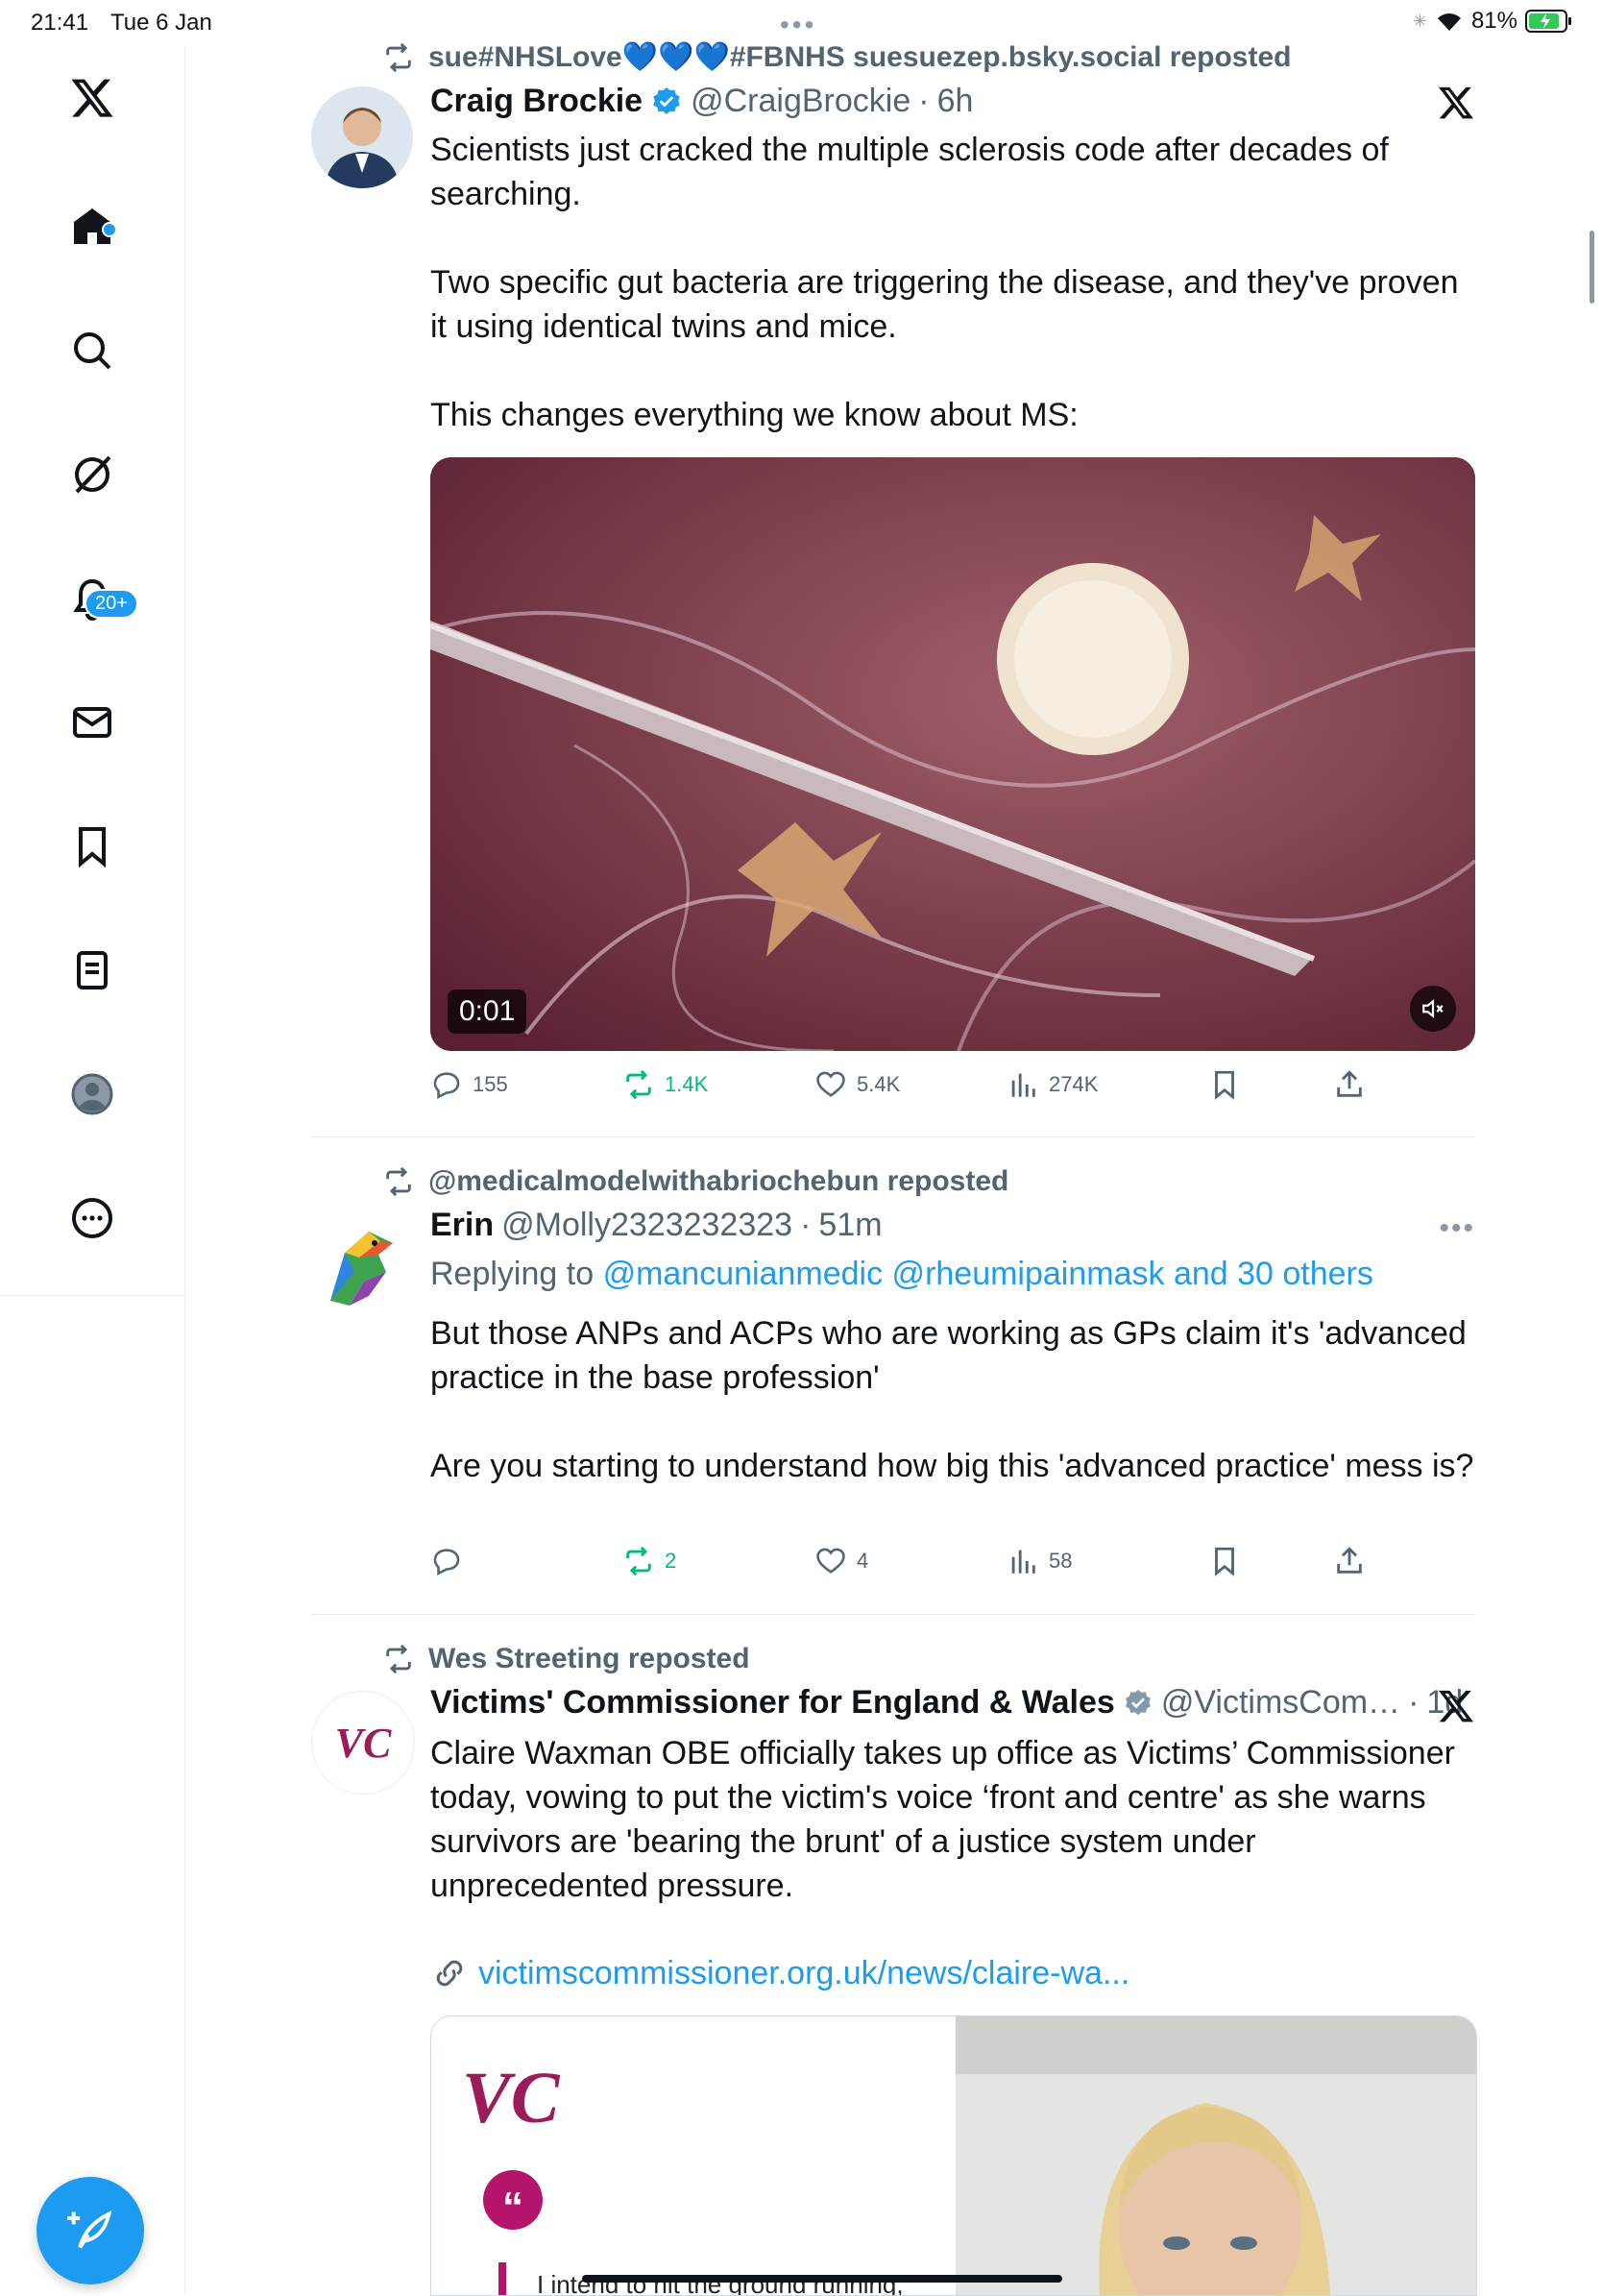  I want to click on views-button: 274K, so click(1052, 1084).